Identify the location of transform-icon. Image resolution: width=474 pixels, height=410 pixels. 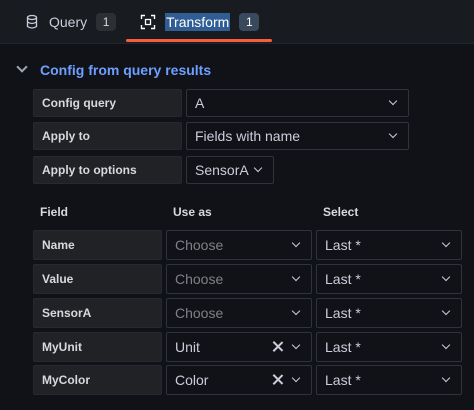
(148, 22).